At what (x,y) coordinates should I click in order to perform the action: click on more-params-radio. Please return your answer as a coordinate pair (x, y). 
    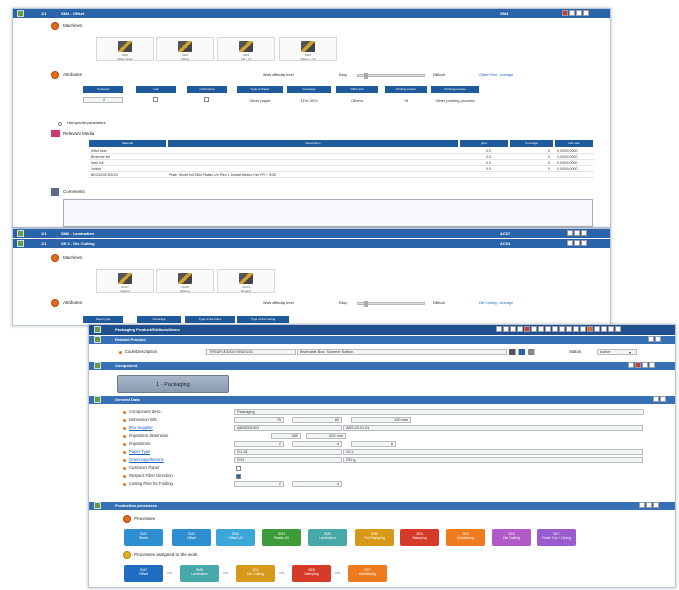
    Looking at the image, I should click on (60, 124).